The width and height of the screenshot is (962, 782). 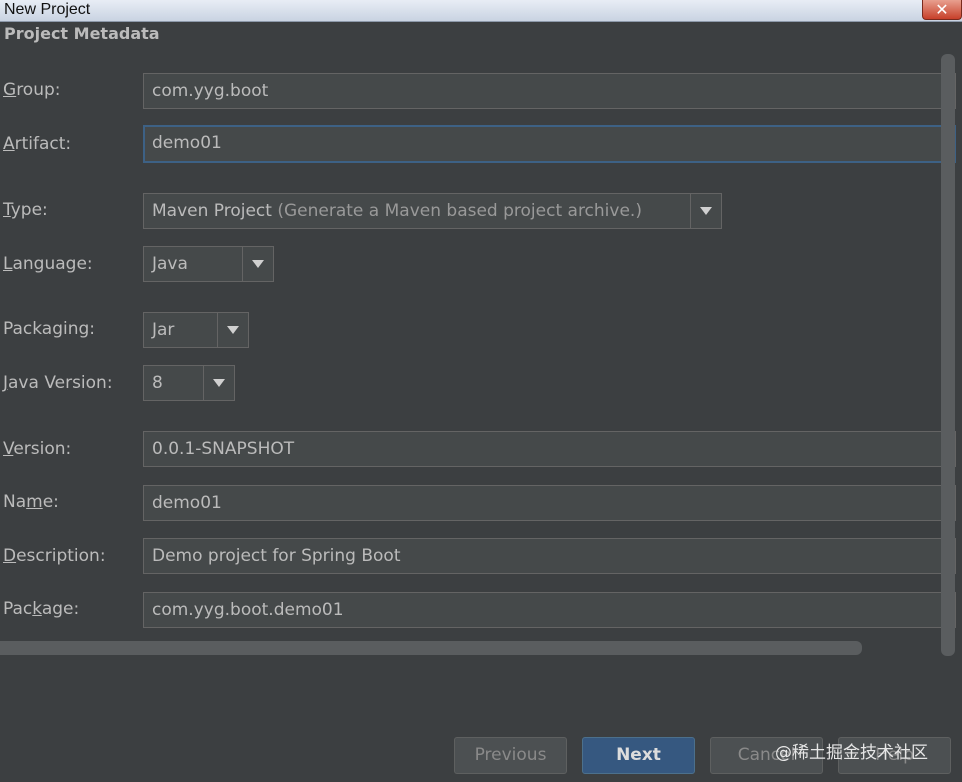 I want to click on type-value: Maven Project, so click(x=212, y=211).